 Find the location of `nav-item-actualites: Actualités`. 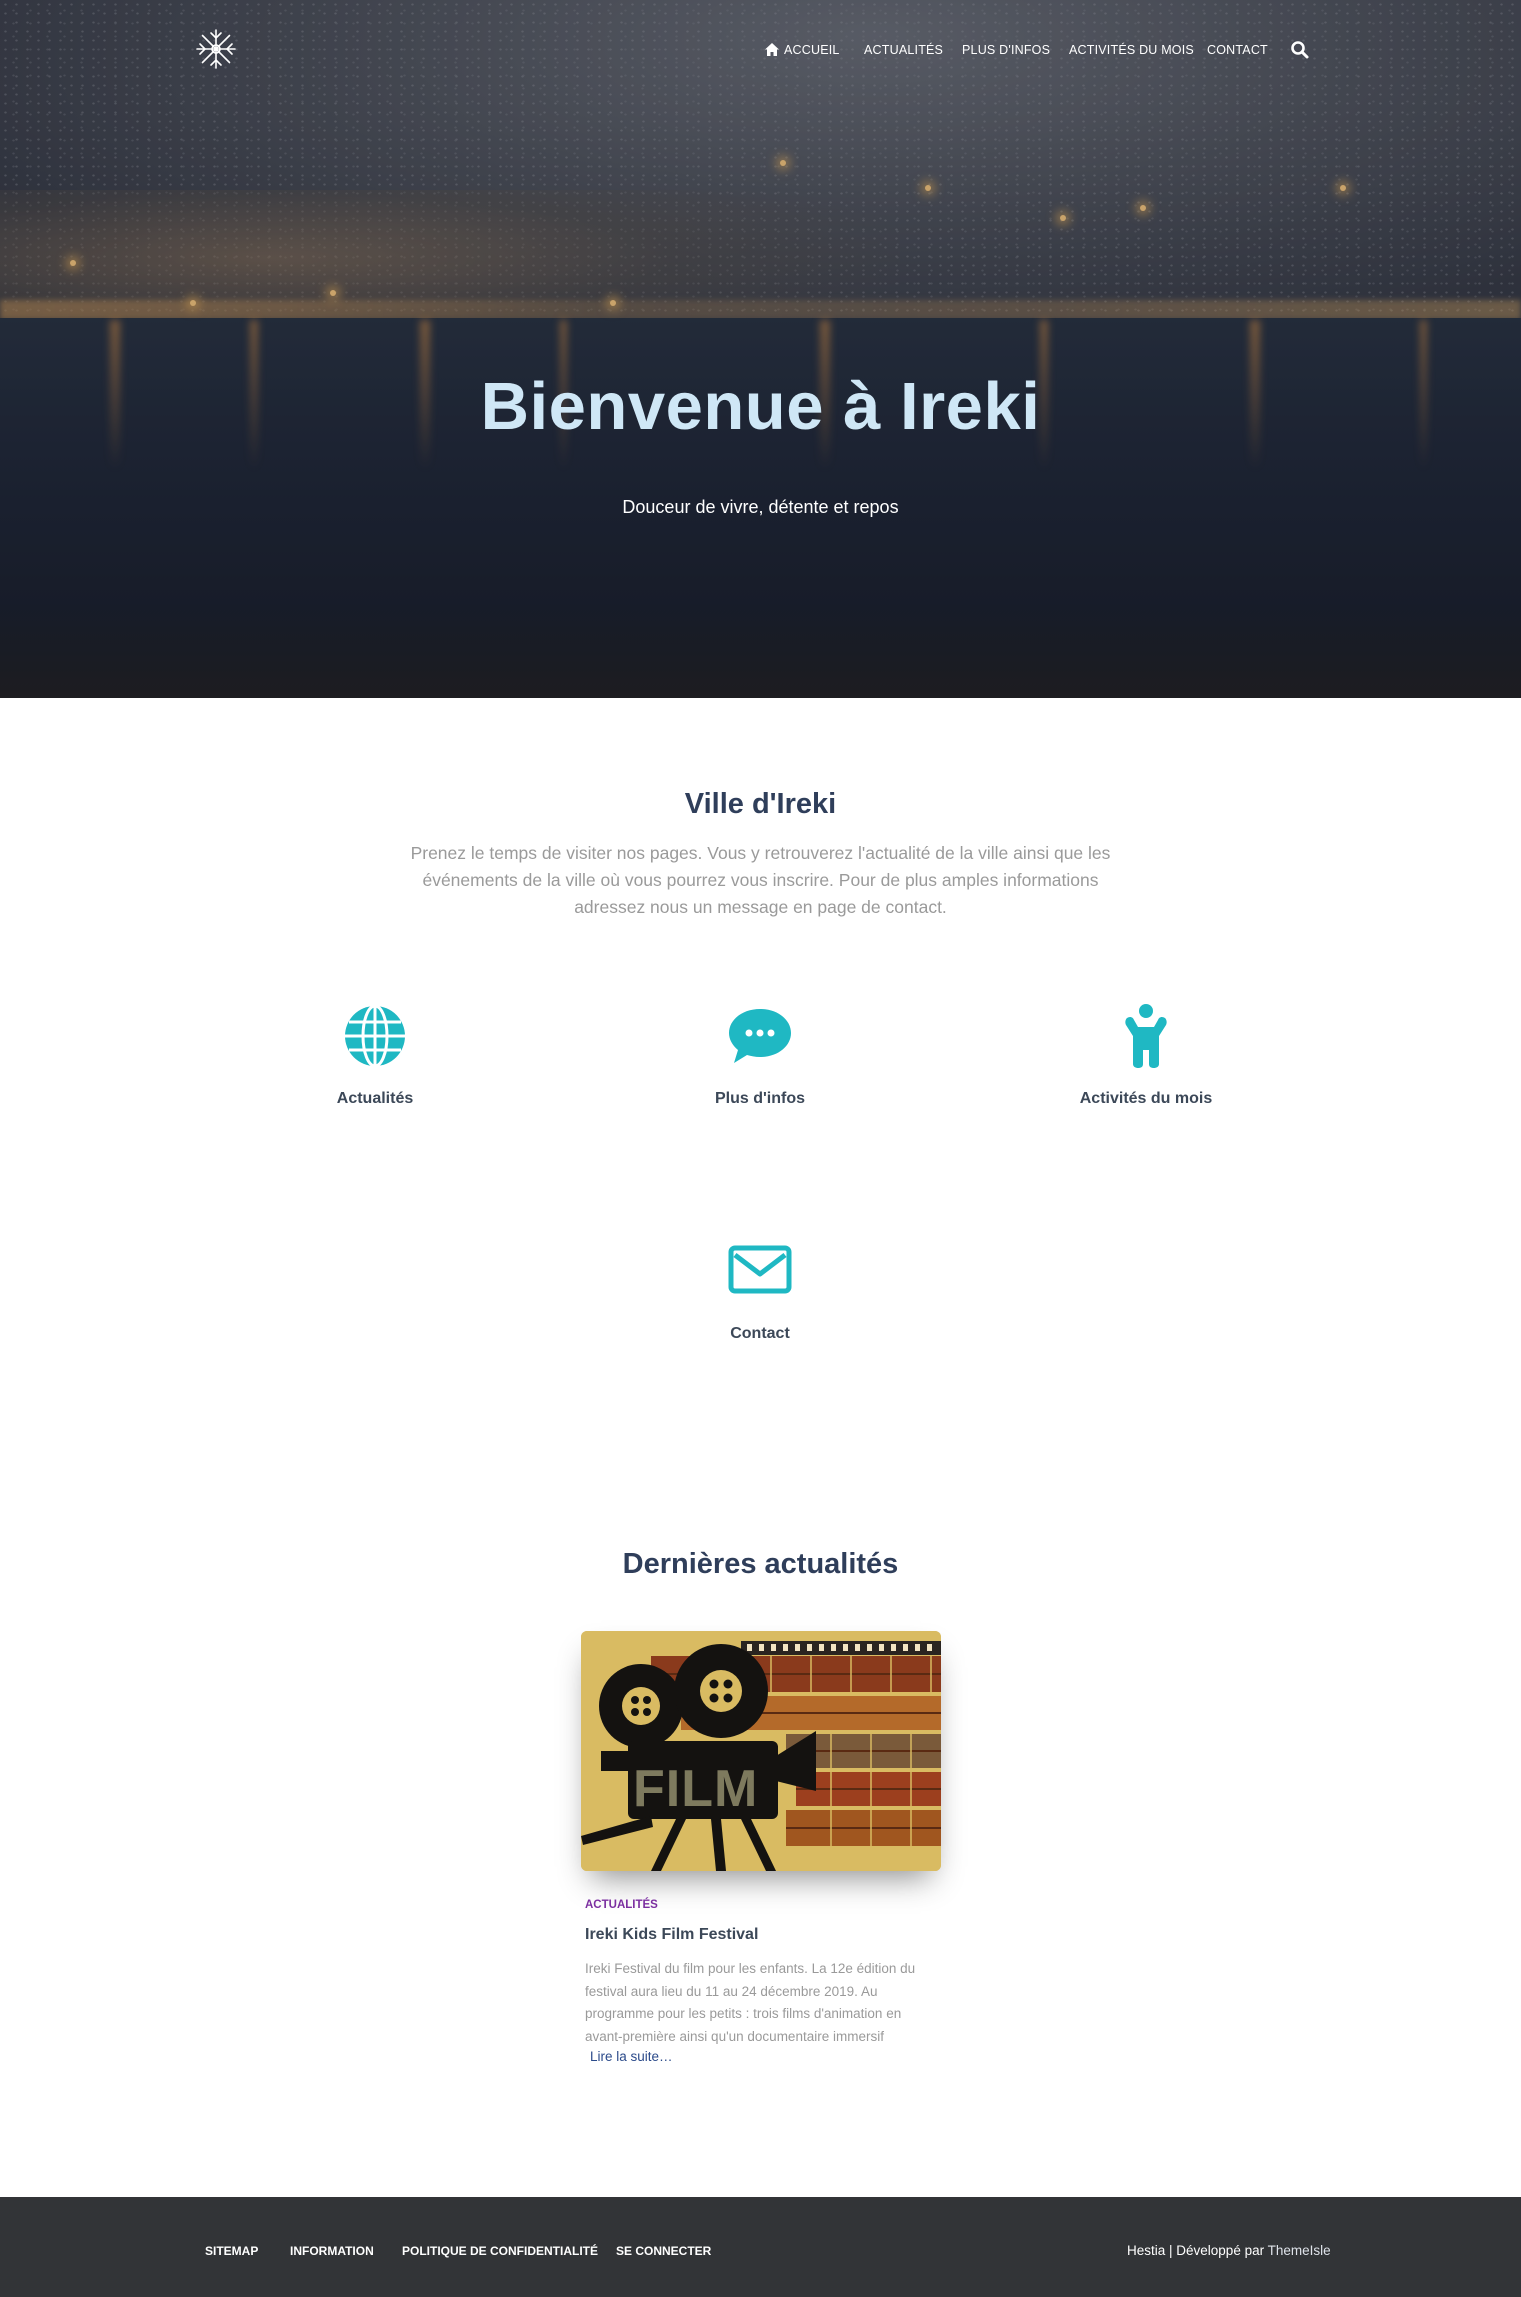

nav-item-actualites: Actualités is located at coordinates (903, 50).